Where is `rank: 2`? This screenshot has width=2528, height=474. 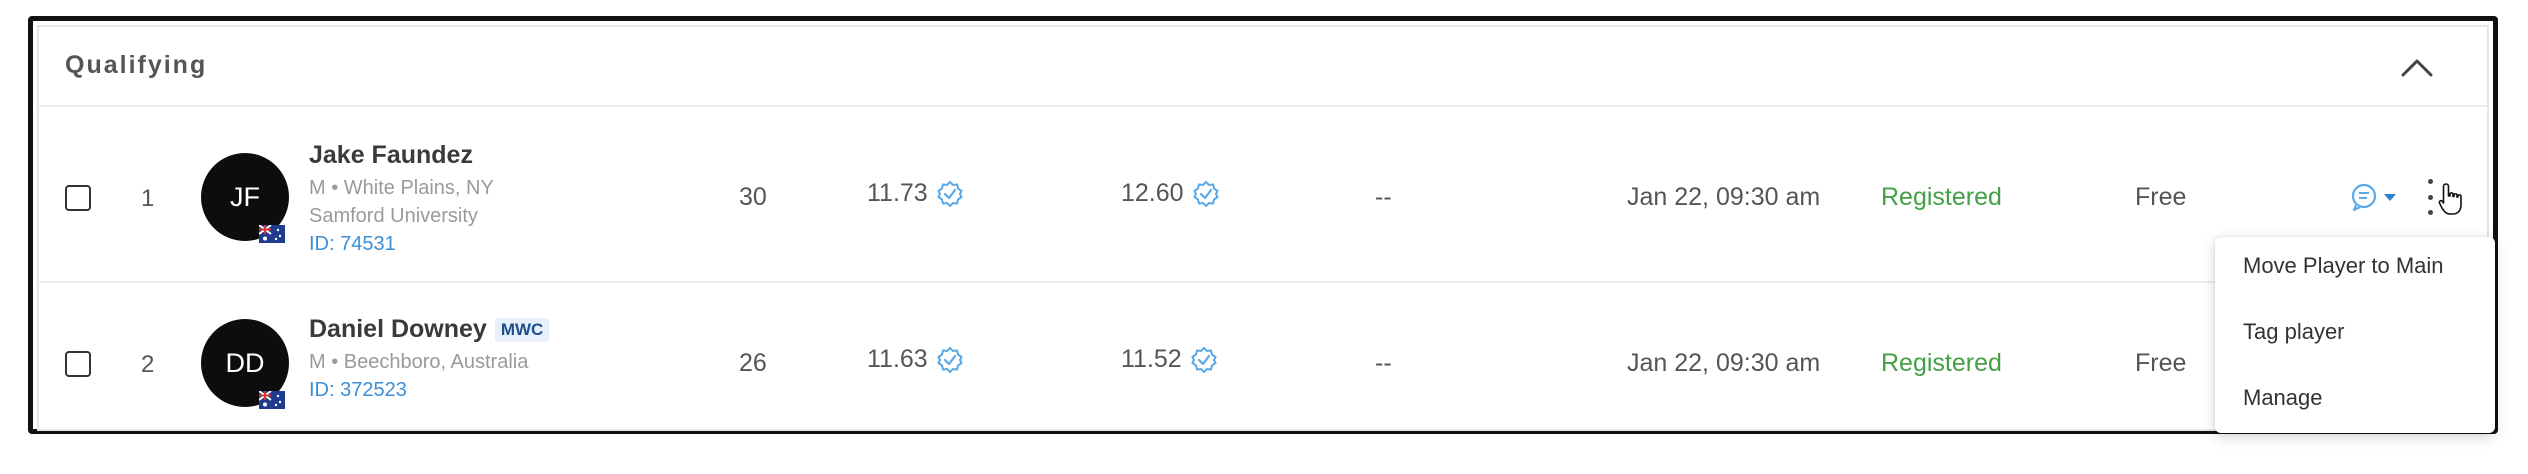 rank: 2 is located at coordinates (148, 364).